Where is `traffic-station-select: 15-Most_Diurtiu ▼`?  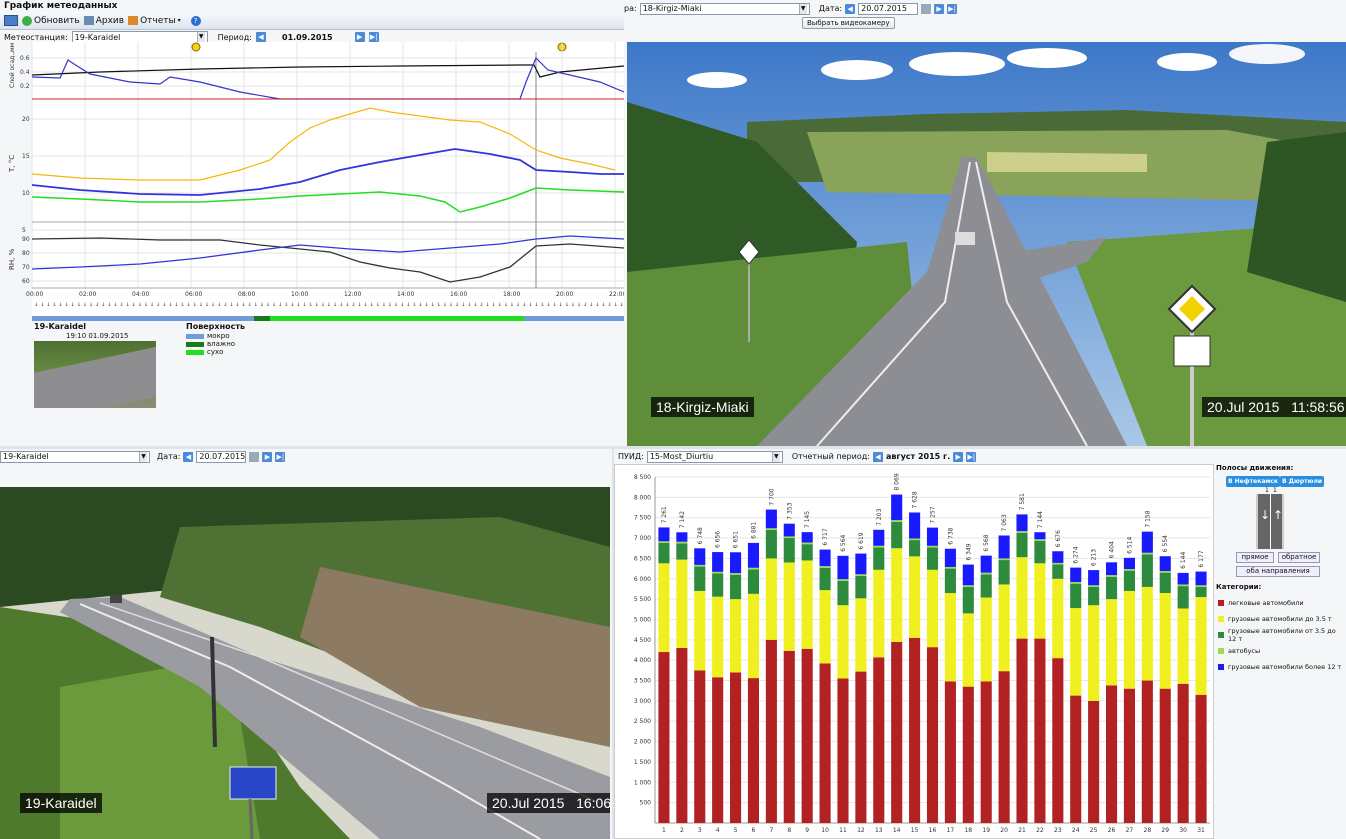 traffic-station-select: 15-Most_Diurtiu ▼ is located at coordinates (714, 456).